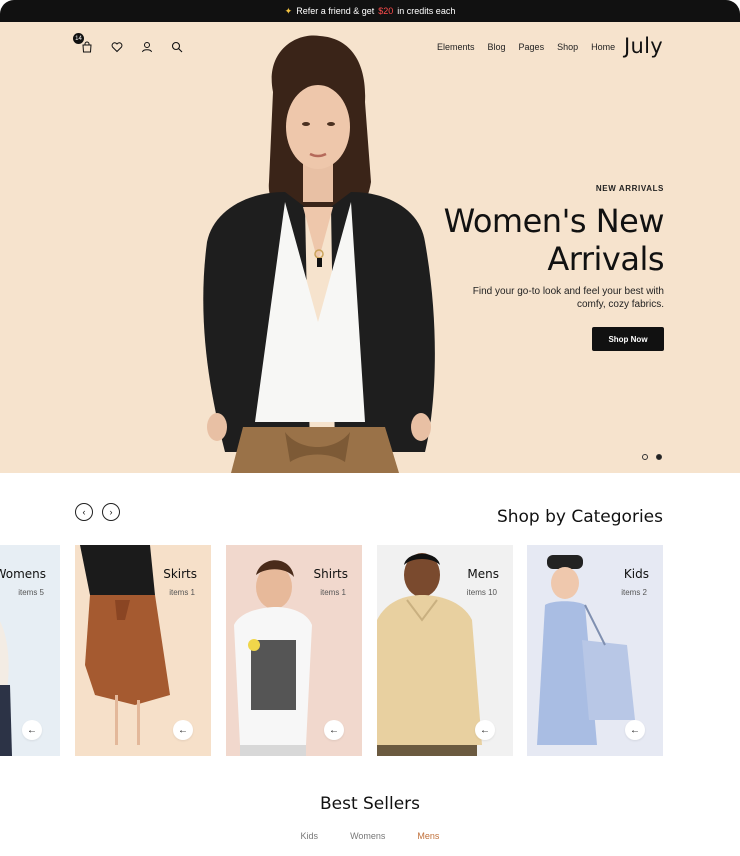 The image size is (740, 856). I want to click on category-card-skirts: Skirts items 1 ←, so click(143, 650).